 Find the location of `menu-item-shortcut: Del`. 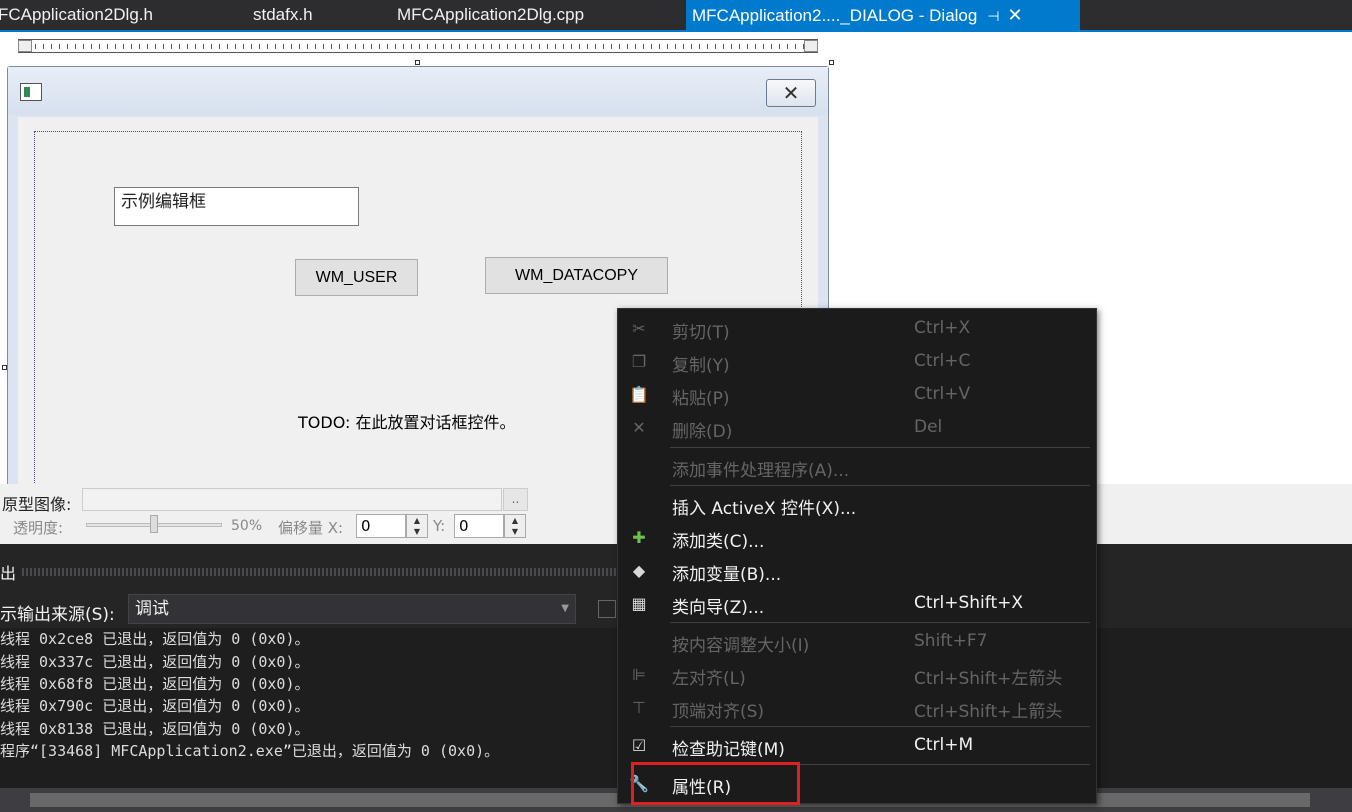

menu-item-shortcut: Del is located at coordinates (928, 427).